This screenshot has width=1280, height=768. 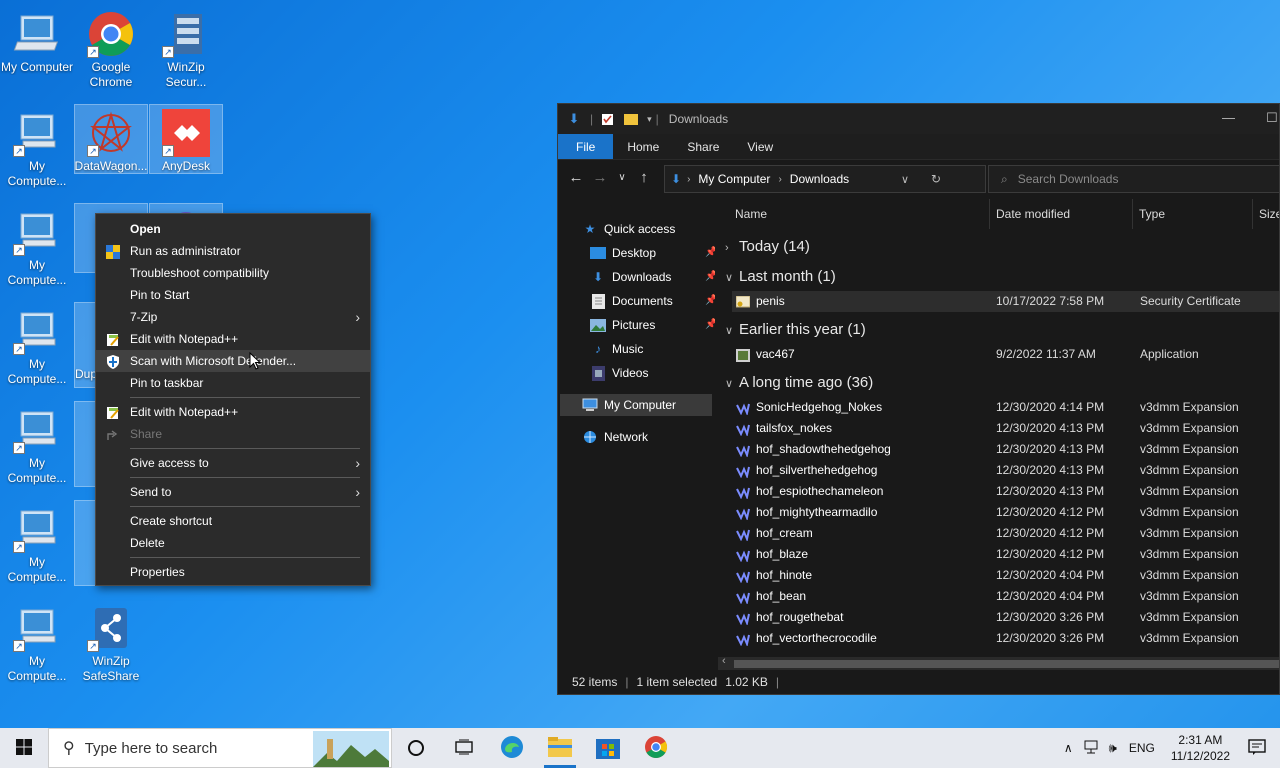 I want to click on desktop-icon-google-chrome: ↗ Google Chrome, so click(x=111, y=54).